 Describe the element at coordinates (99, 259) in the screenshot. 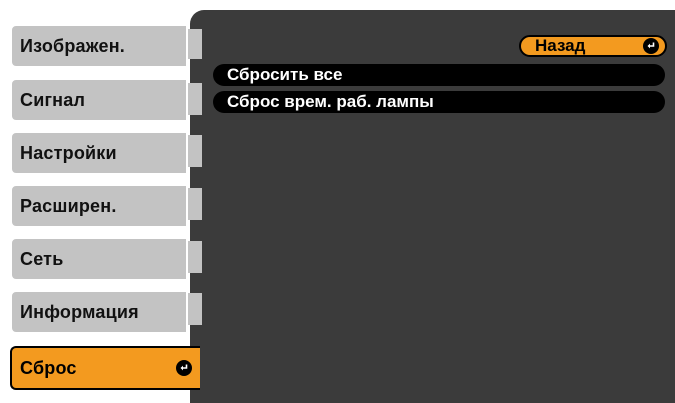

I see `tab-network: Сеть` at that location.